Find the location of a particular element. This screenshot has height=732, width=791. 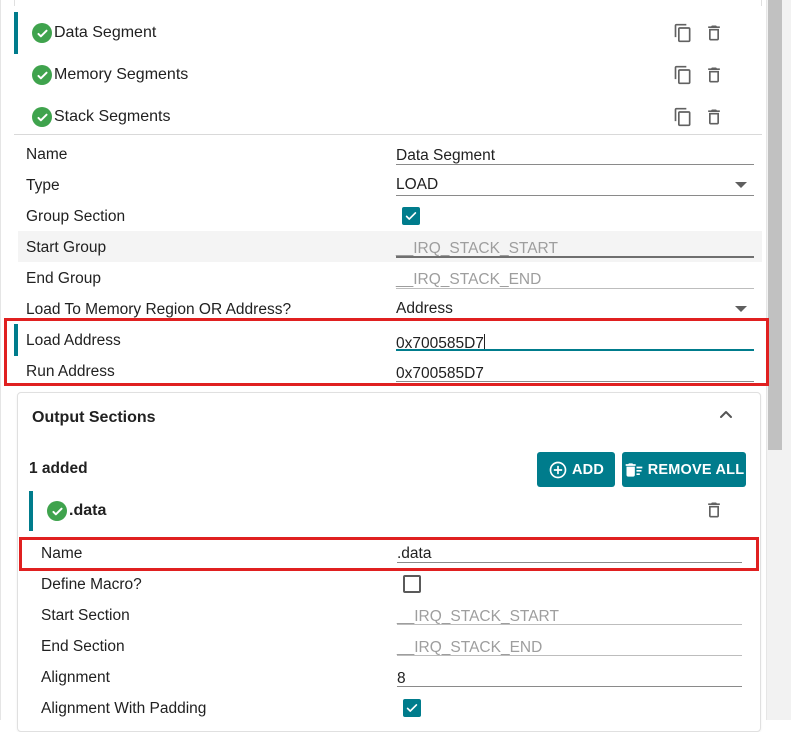

segment-label: Data Segment is located at coordinates (105, 32).